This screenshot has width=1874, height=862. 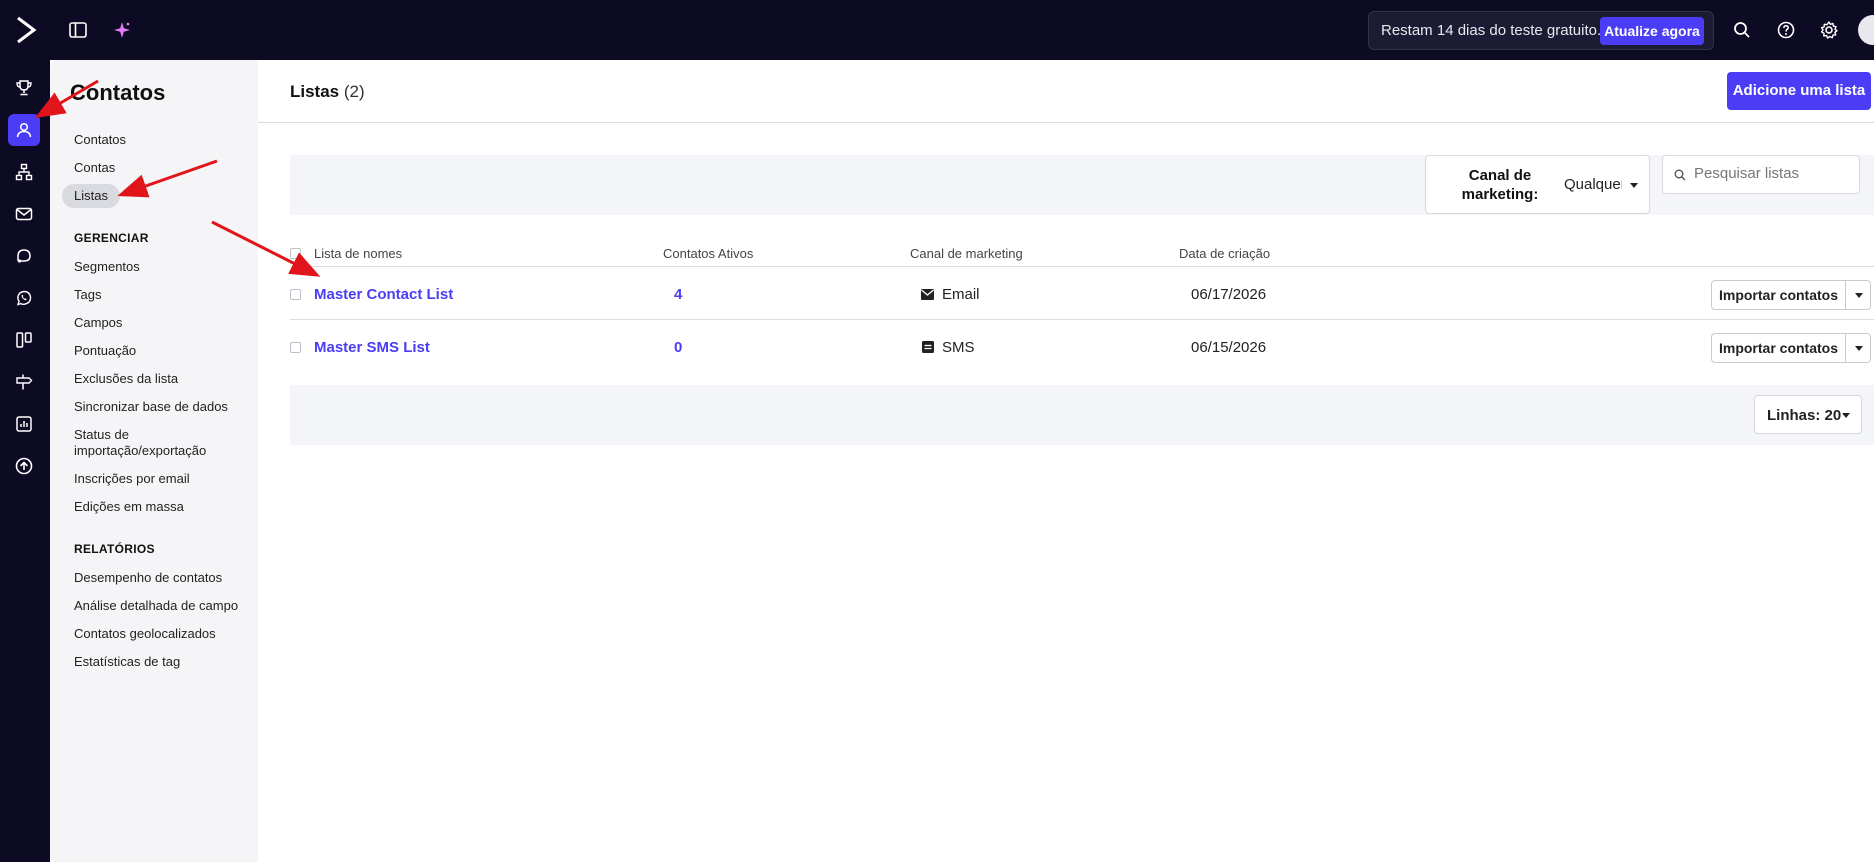 What do you see at coordinates (358, 253) in the screenshot?
I see `column-header-name: Lista de nomes` at bounding box center [358, 253].